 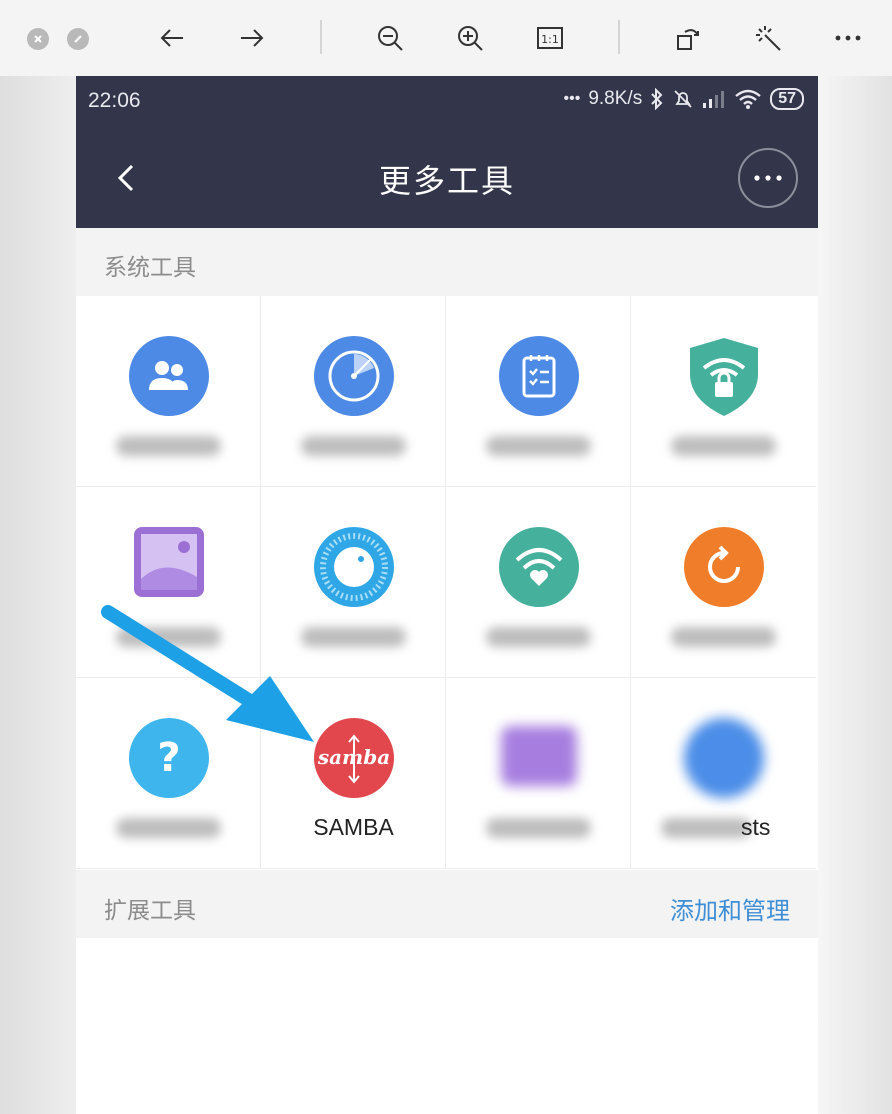 I want to click on tool-users, so click(x=168, y=391).